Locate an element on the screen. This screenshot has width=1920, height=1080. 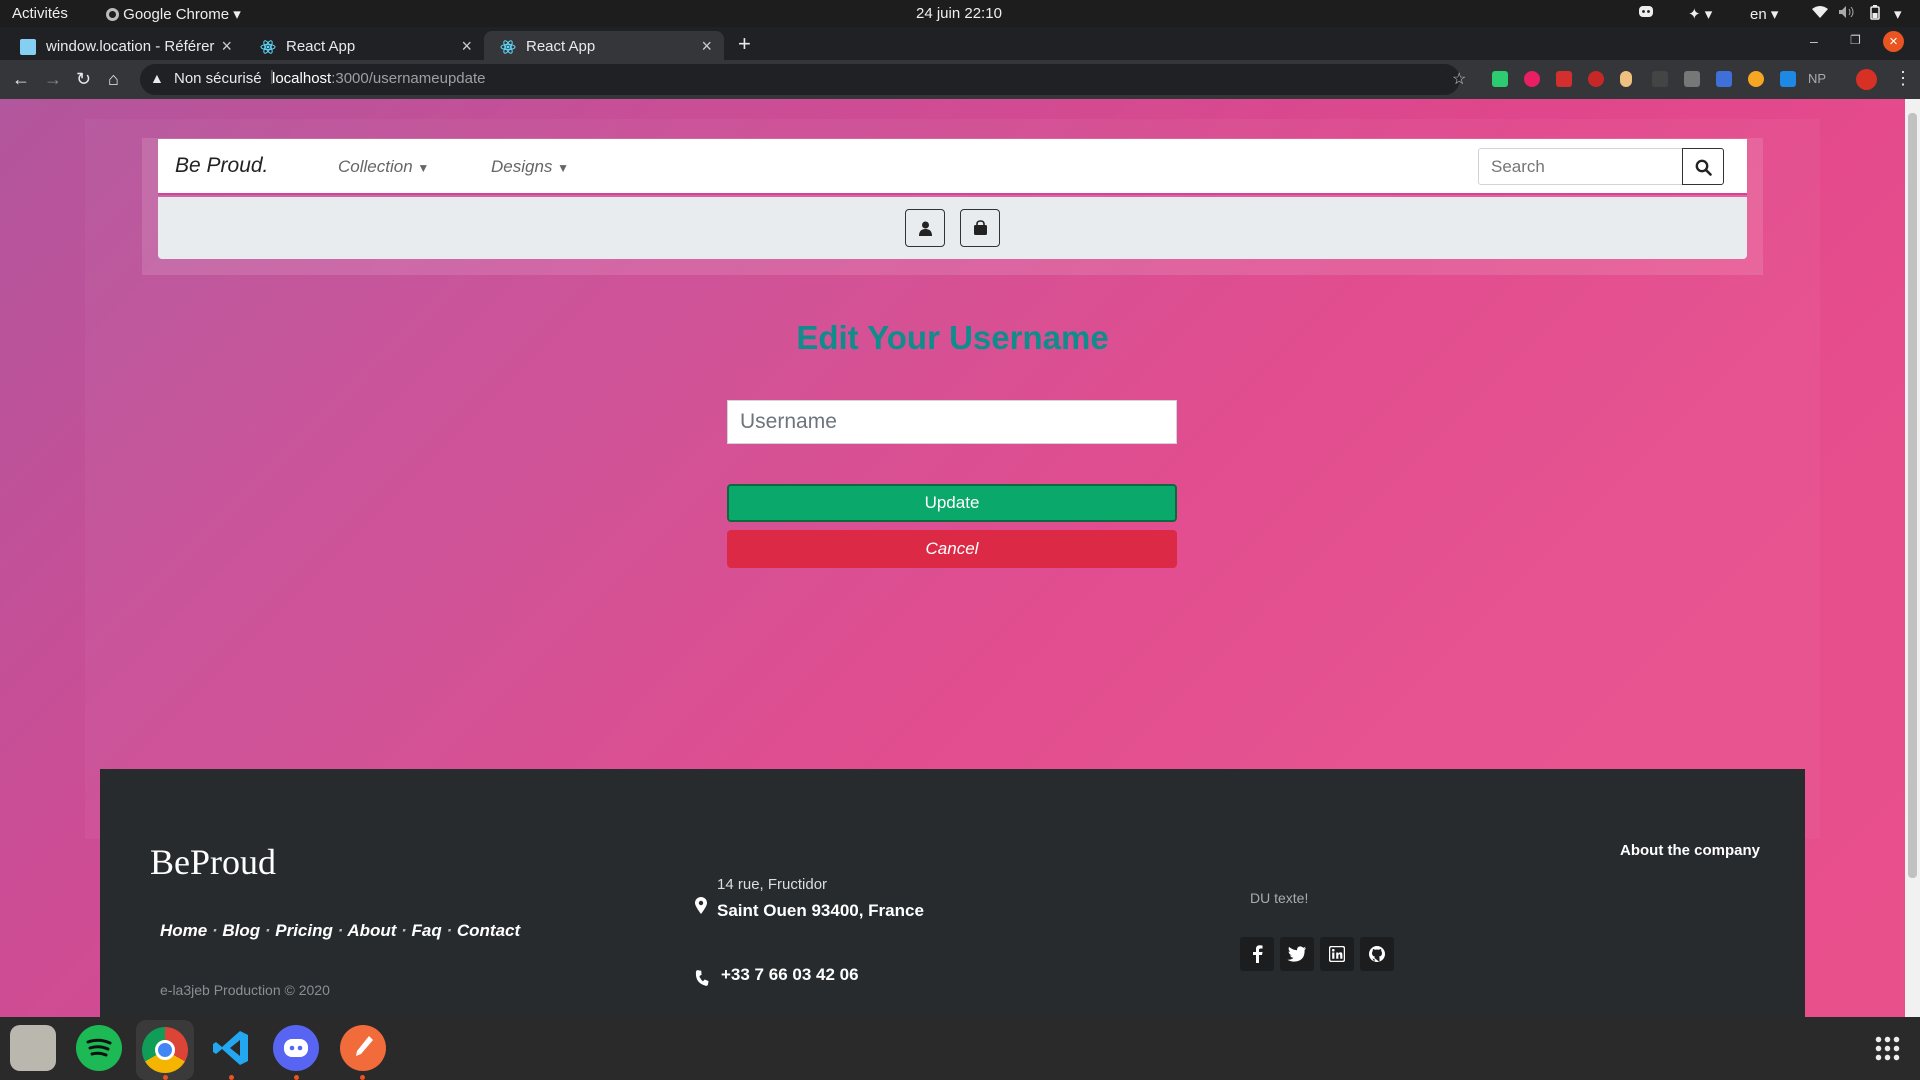
activities-button: Activités is located at coordinates (40, 13).